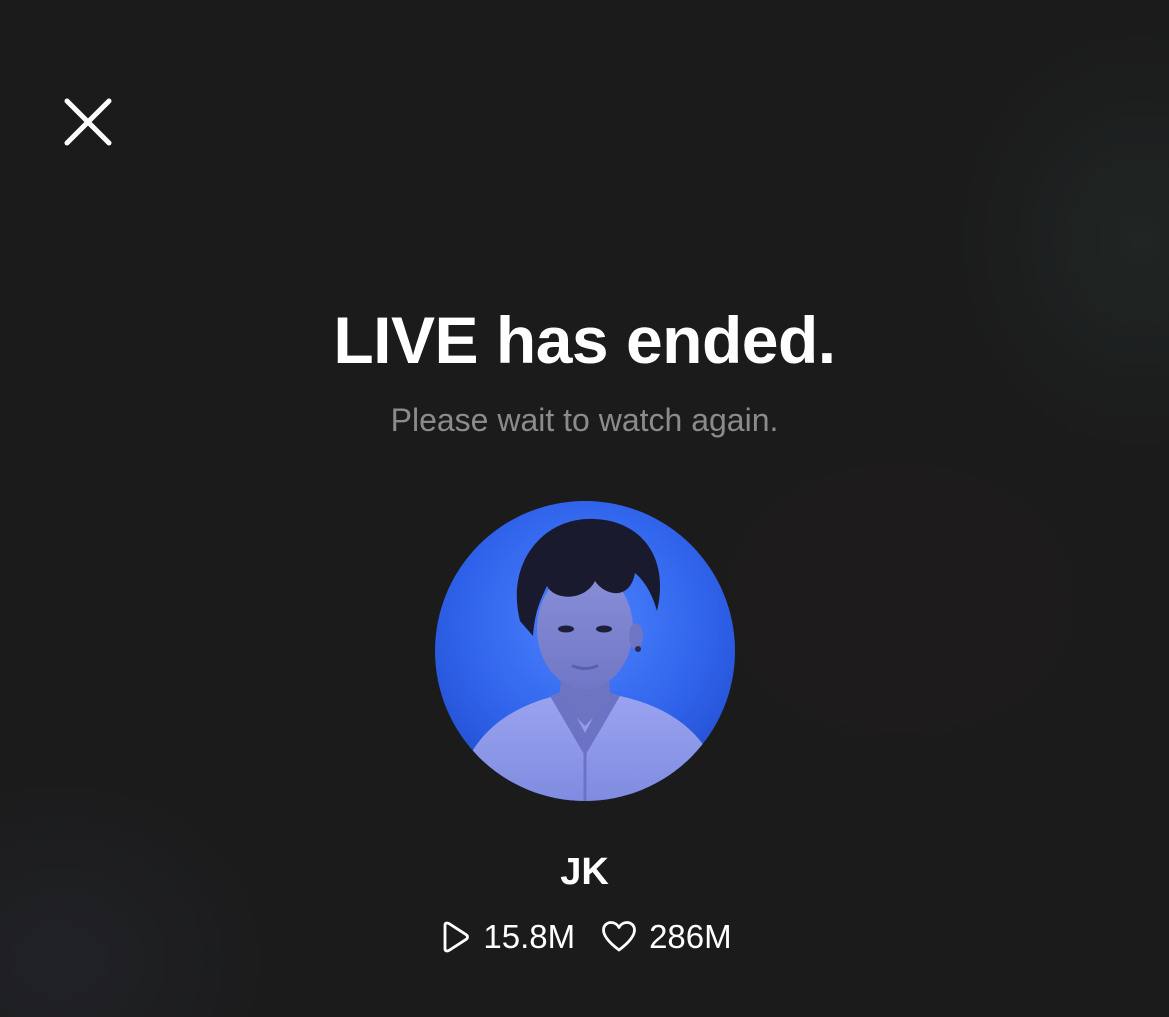 This screenshot has width=1169, height=1017. What do you see at coordinates (584, 872) in the screenshot?
I see `profile-name: JK` at bounding box center [584, 872].